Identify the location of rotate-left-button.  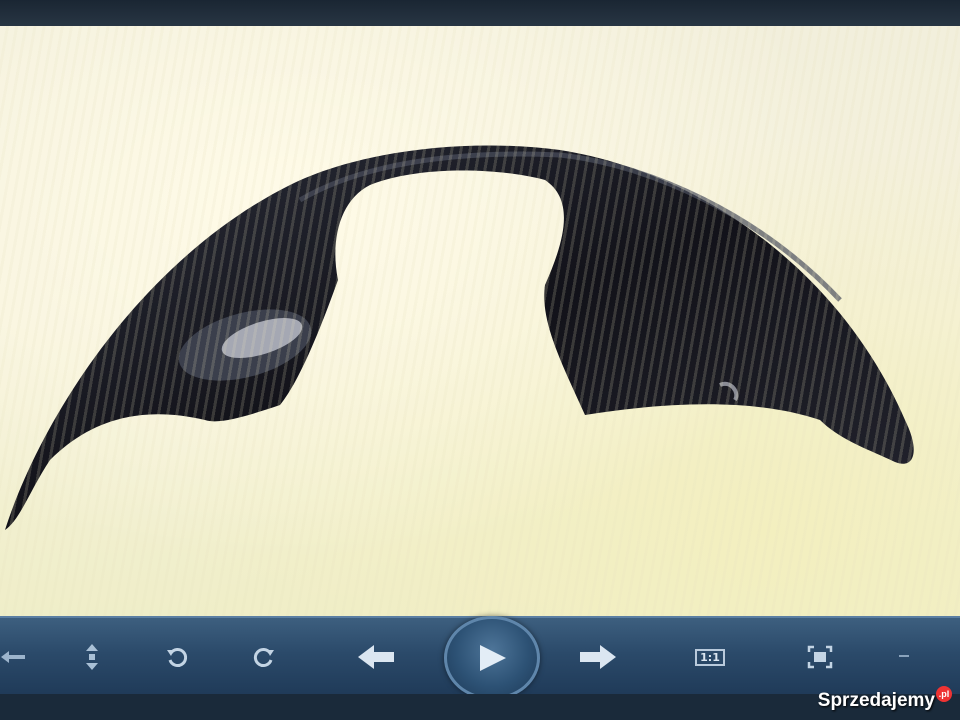
(178, 657).